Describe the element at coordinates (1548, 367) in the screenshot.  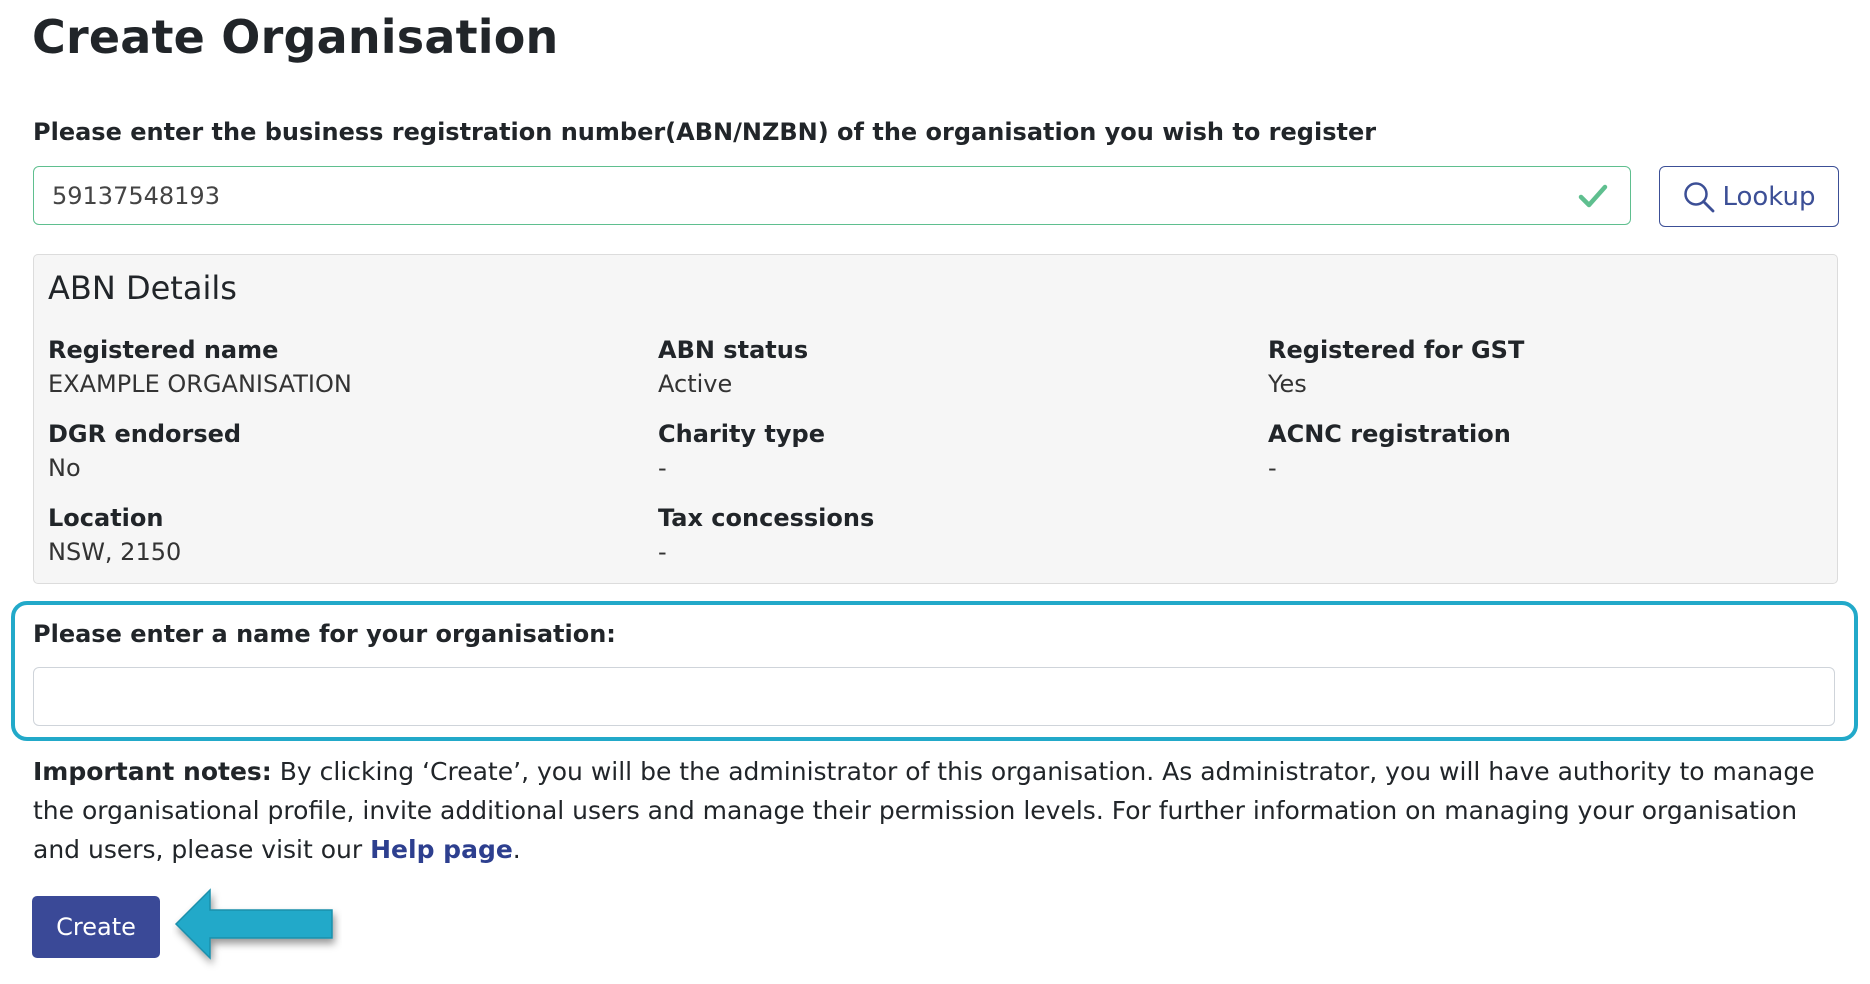
I see `field-registered-for-gst: Registered for GST Yes` at that location.